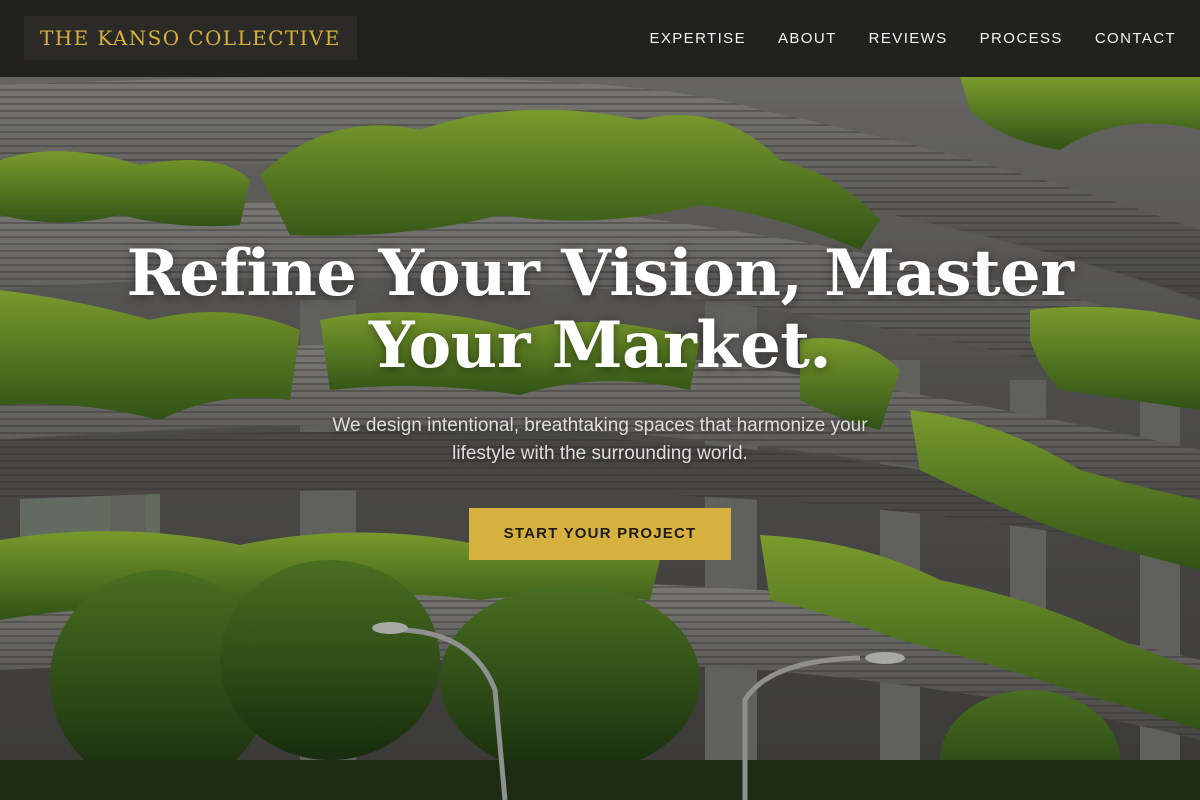  What do you see at coordinates (1021, 38) in the screenshot?
I see `nav-link-process: PROCESS` at bounding box center [1021, 38].